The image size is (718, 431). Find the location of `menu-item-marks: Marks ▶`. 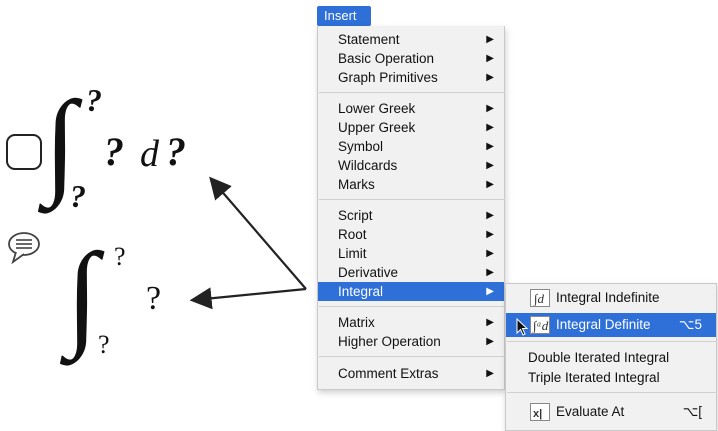

menu-item-marks: Marks ▶ is located at coordinates (411, 184).